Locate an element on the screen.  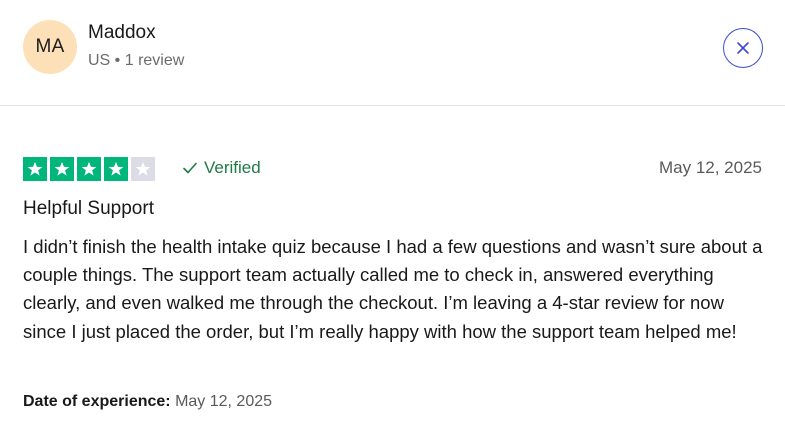
date-of-experience: Date of experience: May 12, 2025 is located at coordinates (147, 402).